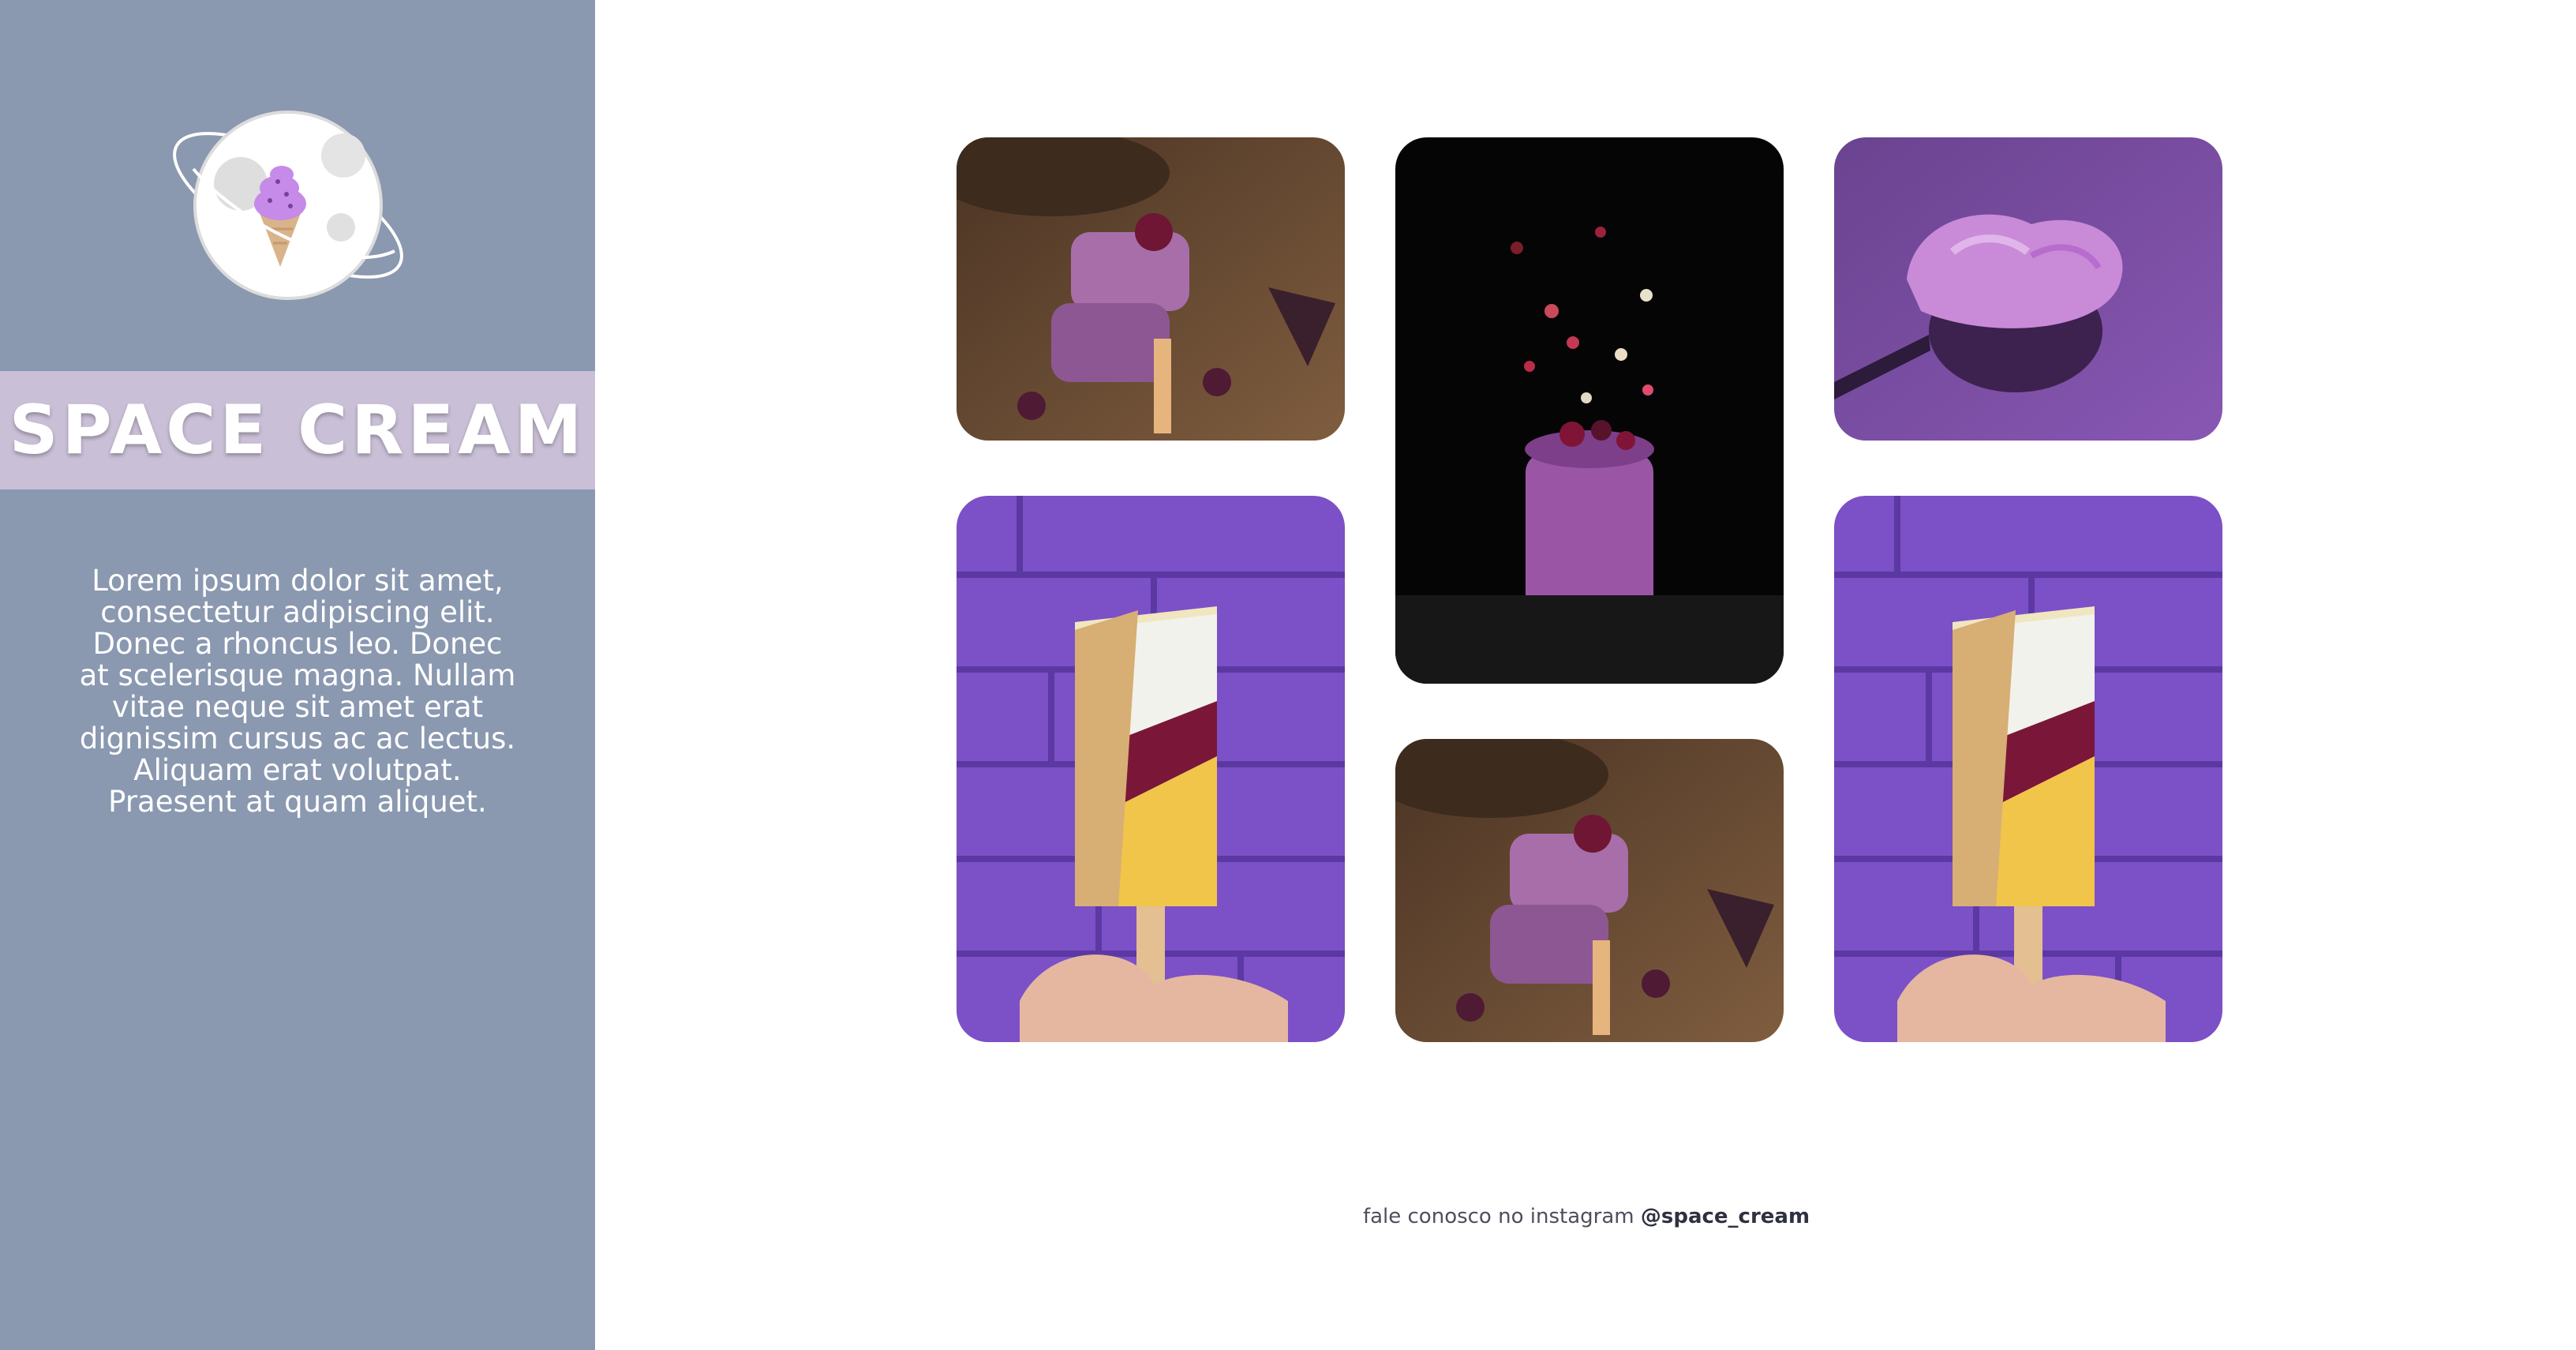 The width and height of the screenshot is (2576, 1350). What do you see at coordinates (1501, 1216) in the screenshot?
I see `footer-text: fale conosco no instagram` at bounding box center [1501, 1216].